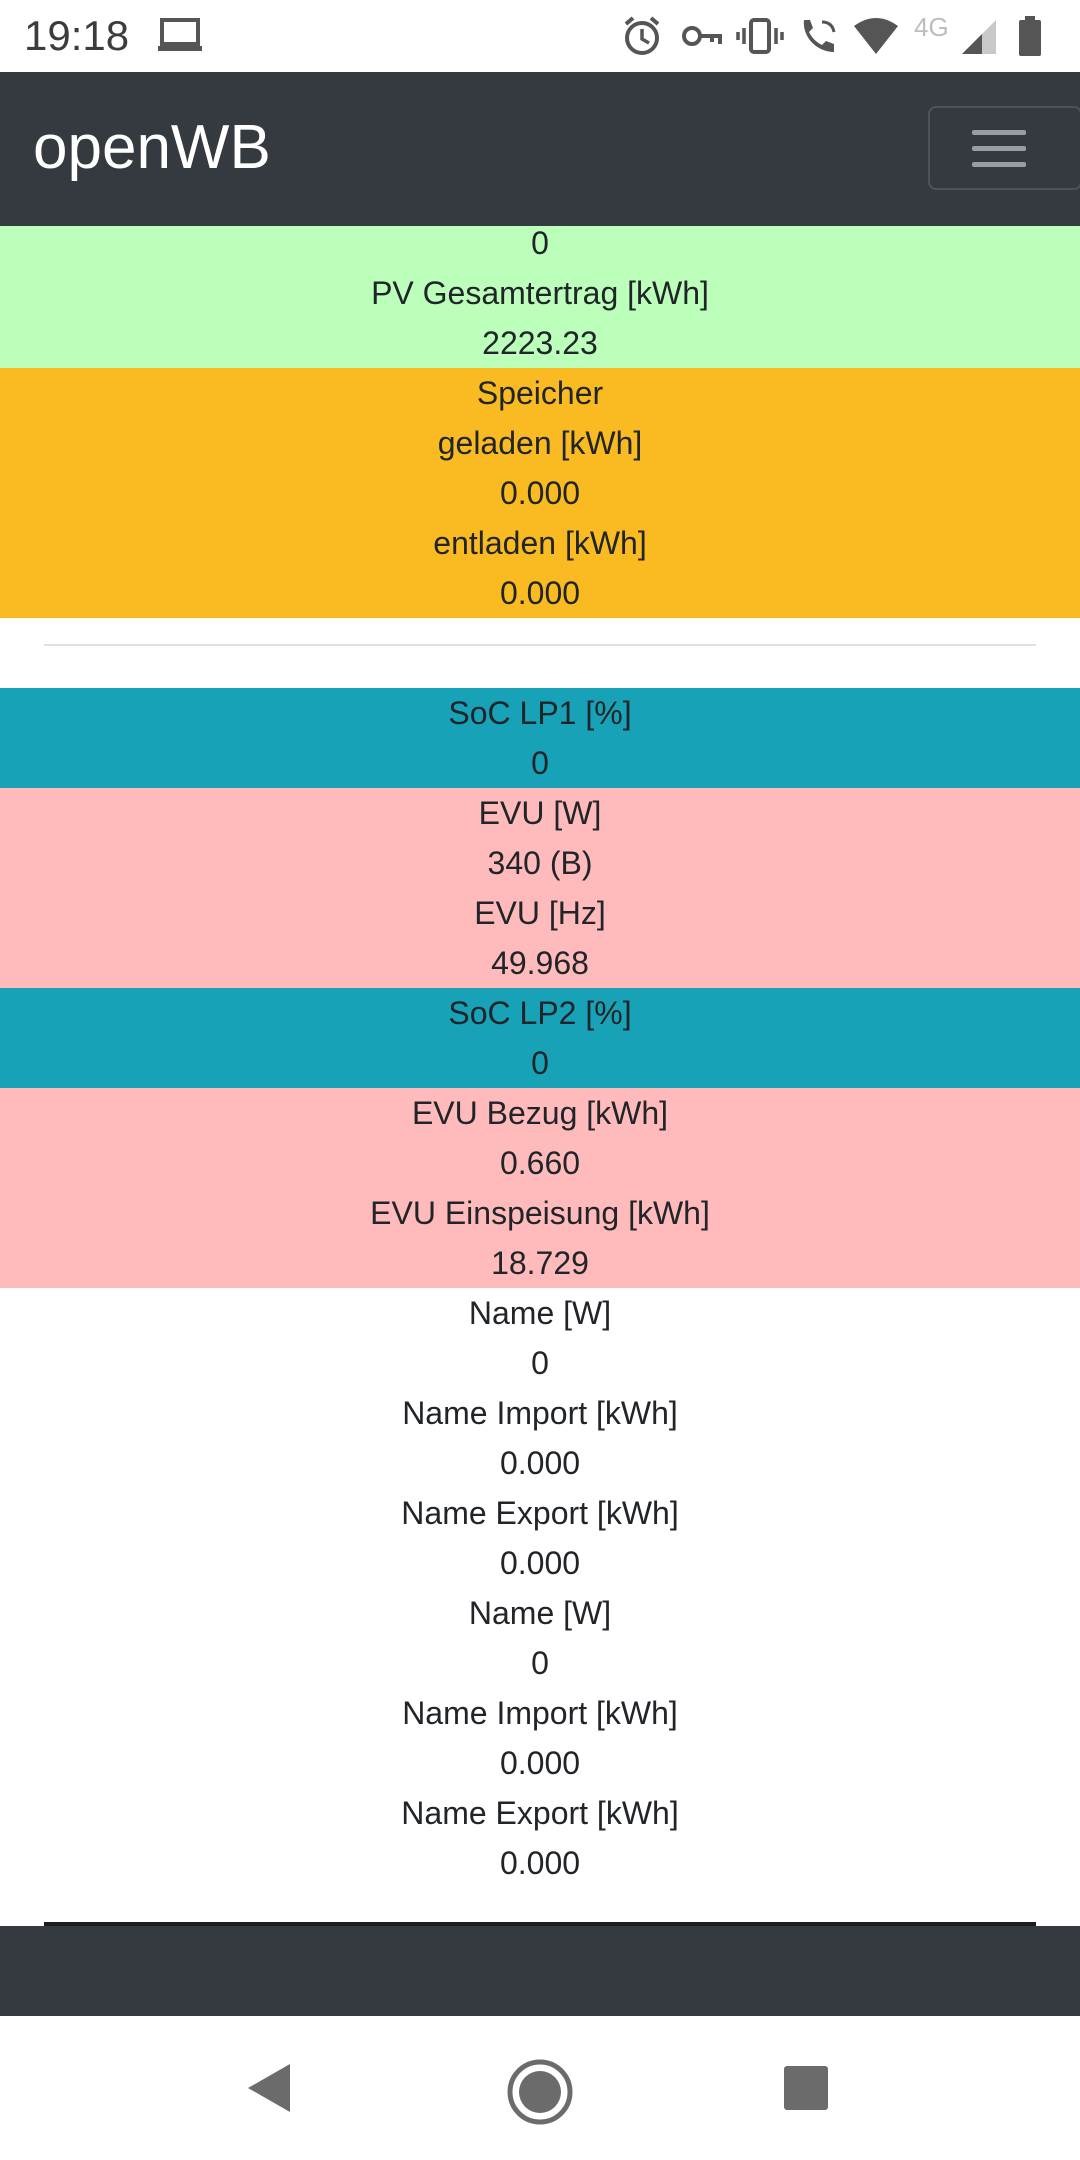 Image resolution: width=1080 pixels, height=2160 pixels. What do you see at coordinates (540, 813) in the screenshot?
I see `evu-power-label: EVU [W]` at bounding box center [540, 813].